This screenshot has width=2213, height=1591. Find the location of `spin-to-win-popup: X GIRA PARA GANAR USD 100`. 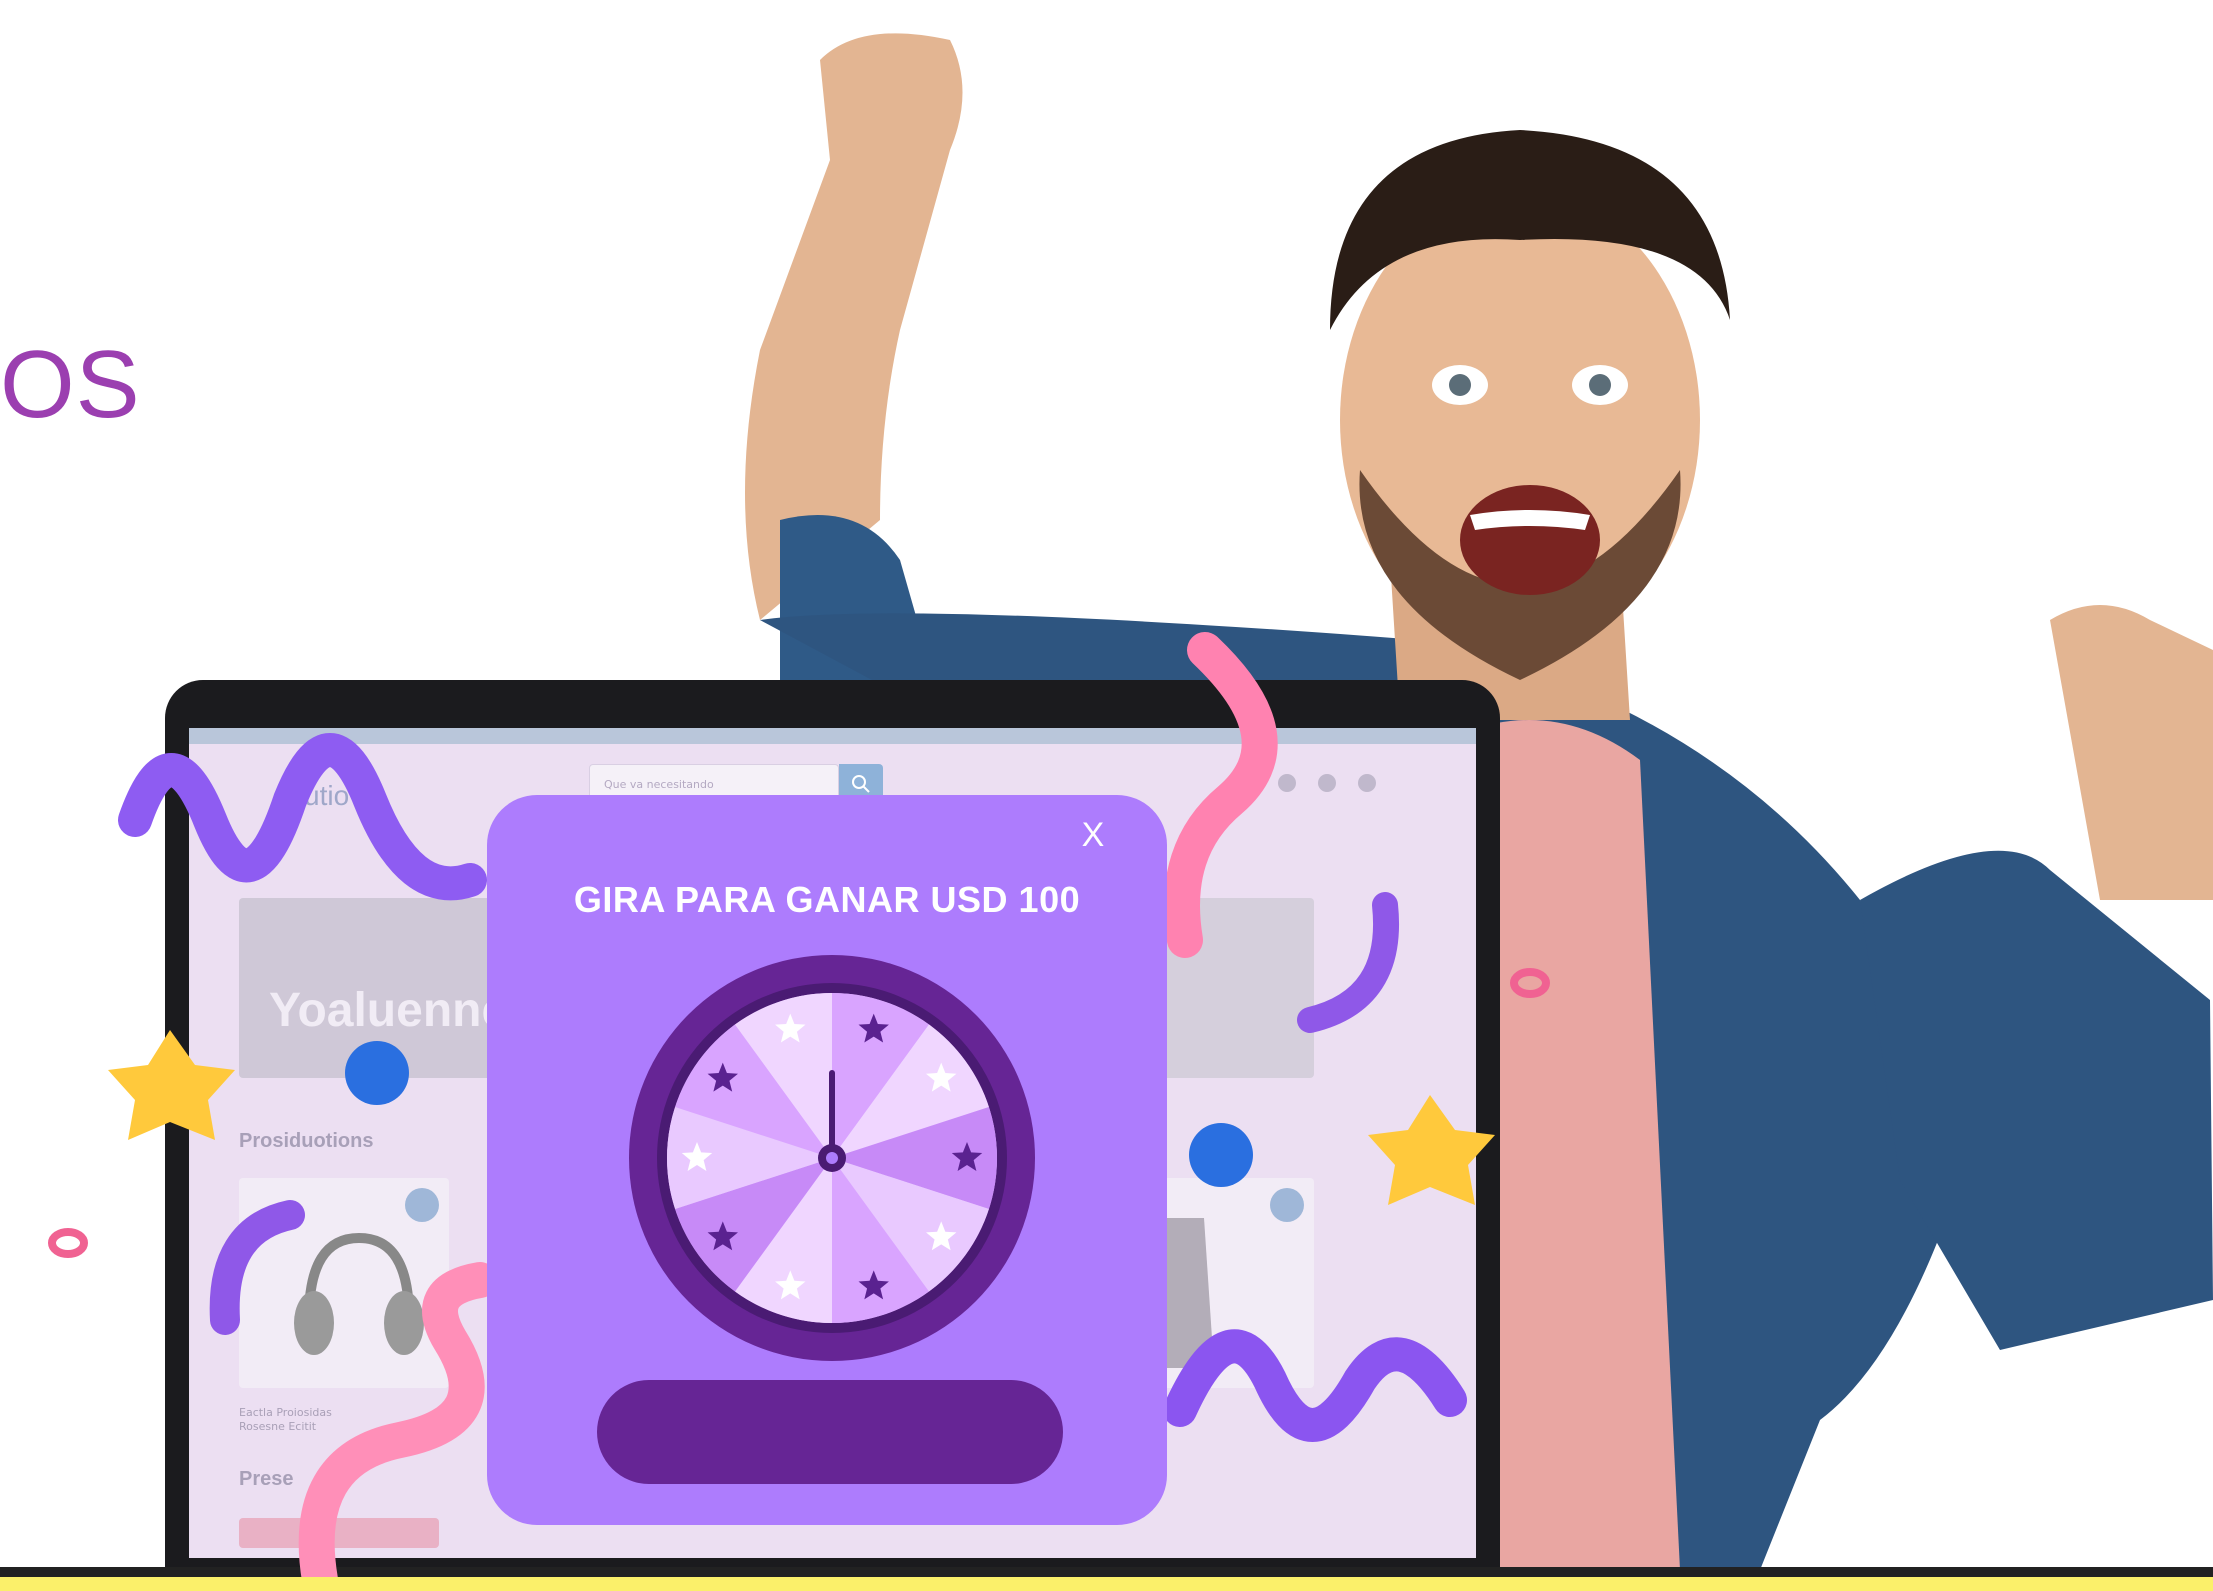

spin-to-win-popup: X GIRA PARA GANAR USD 100 is located at coordinates (827, 1160).